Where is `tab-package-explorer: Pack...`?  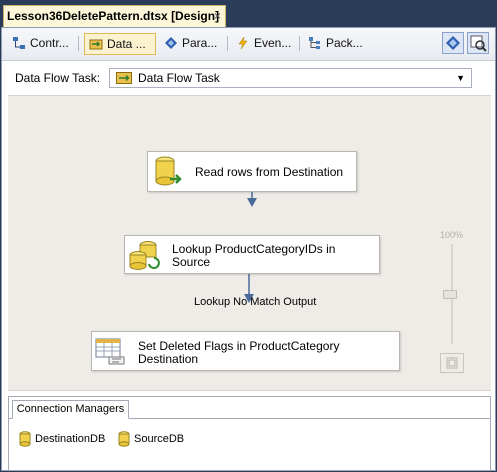 tab-package-explorer: Pack... is located at coordinates (335, 44).